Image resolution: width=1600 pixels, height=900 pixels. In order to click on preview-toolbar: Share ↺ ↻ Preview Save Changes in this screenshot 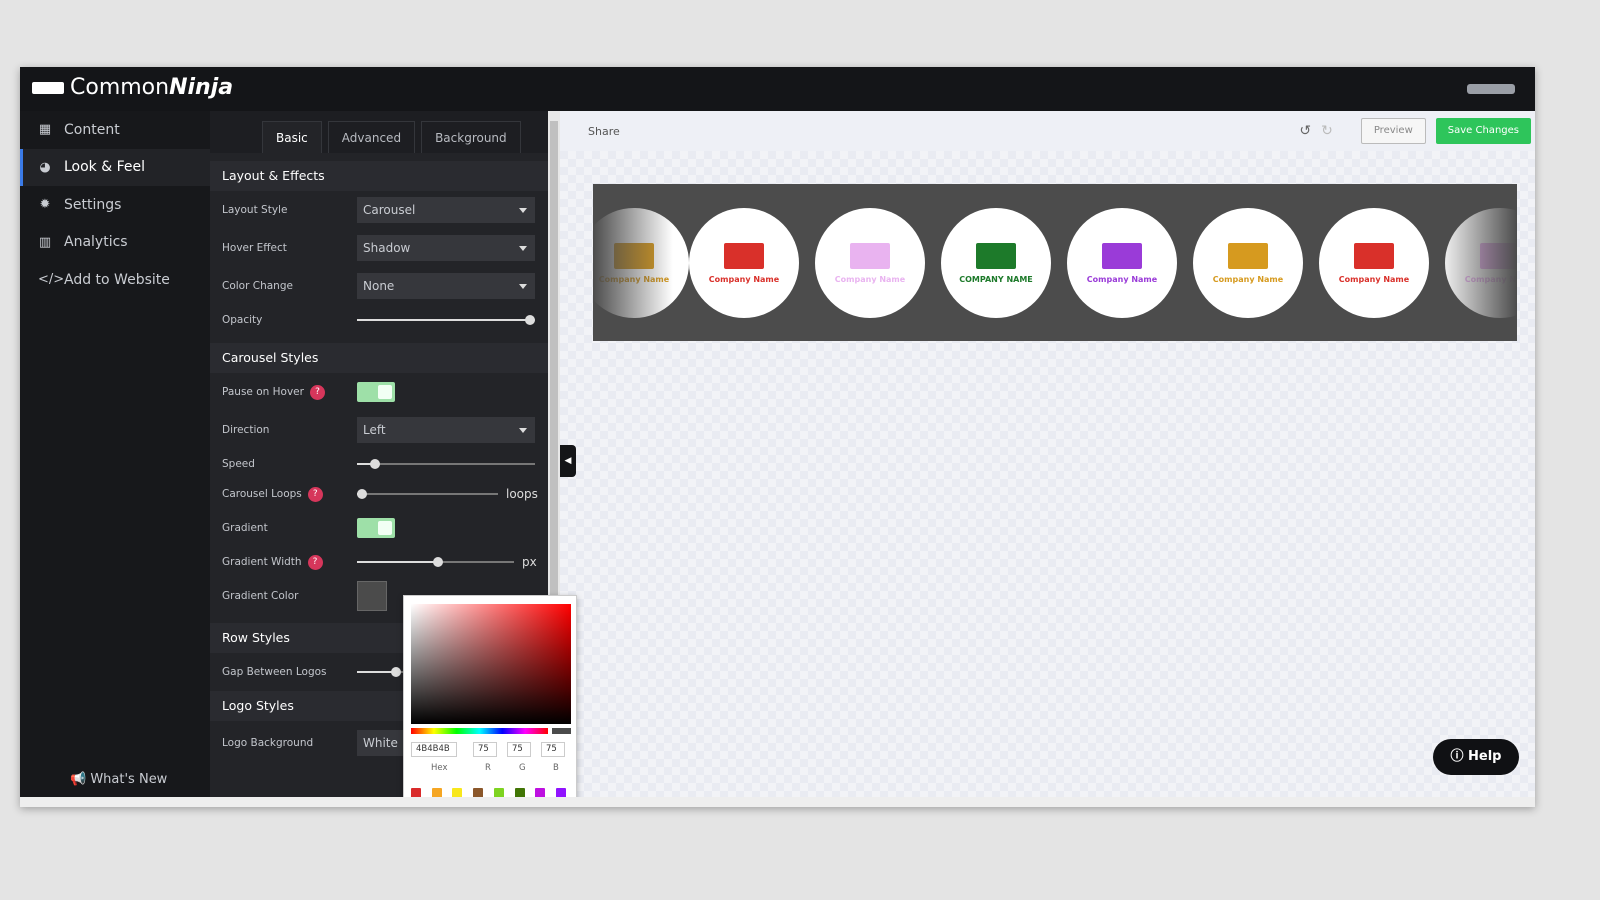, I will do `click(1047, 131)`.